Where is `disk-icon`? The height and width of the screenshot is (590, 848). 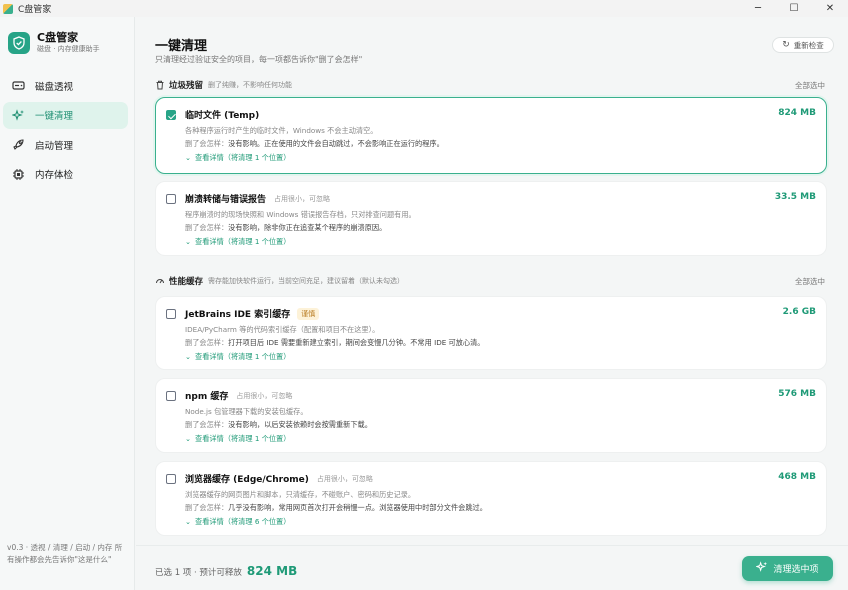 disk-icon is located at coordinates (18, 86).